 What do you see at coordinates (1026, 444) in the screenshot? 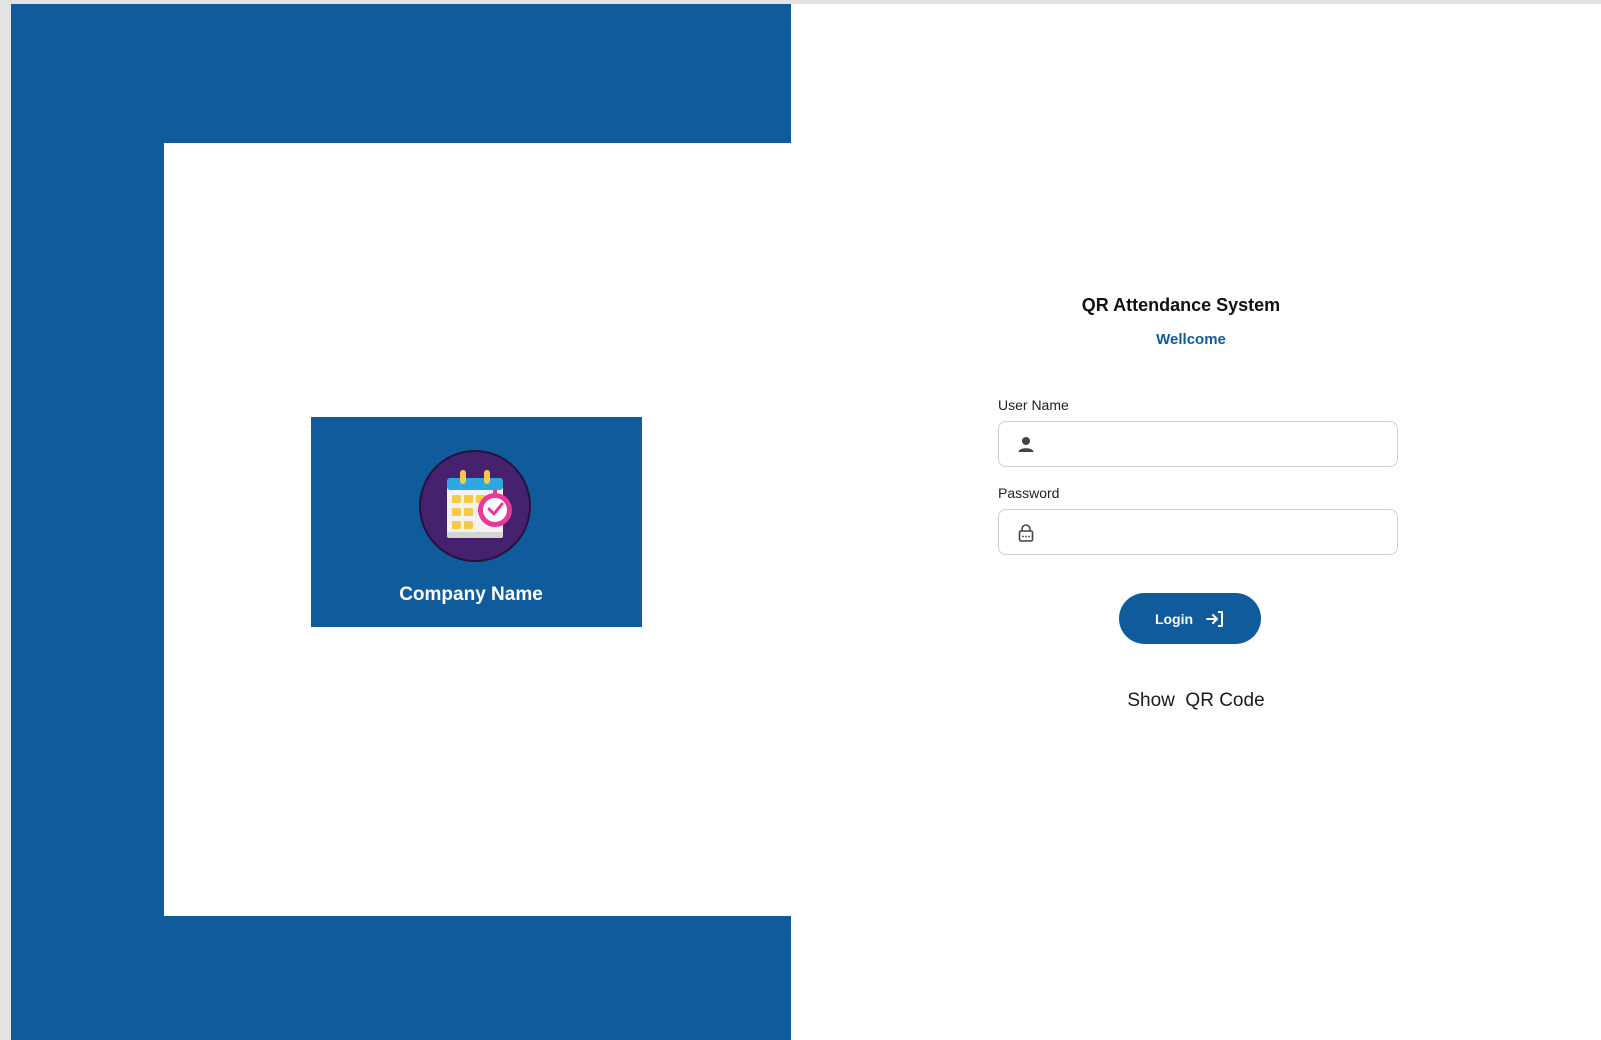
I see `user-icon` at bounding box center [1026, 444].